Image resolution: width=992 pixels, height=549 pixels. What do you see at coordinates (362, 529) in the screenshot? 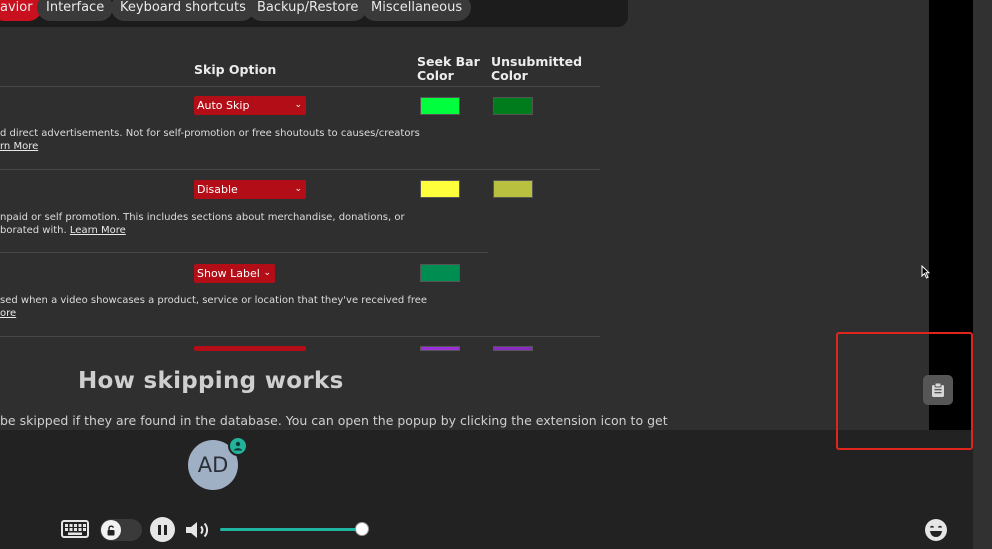
I see `volume-slider-thumb` at bounding box center [362, 529].